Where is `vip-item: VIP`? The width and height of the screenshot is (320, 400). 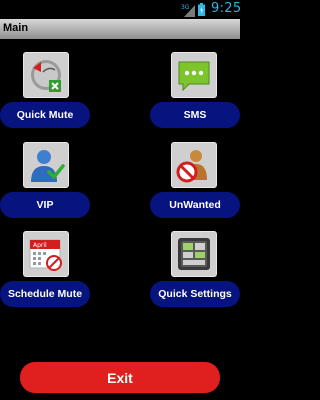
vip-item: VIP is located at coordinates (50, 180).